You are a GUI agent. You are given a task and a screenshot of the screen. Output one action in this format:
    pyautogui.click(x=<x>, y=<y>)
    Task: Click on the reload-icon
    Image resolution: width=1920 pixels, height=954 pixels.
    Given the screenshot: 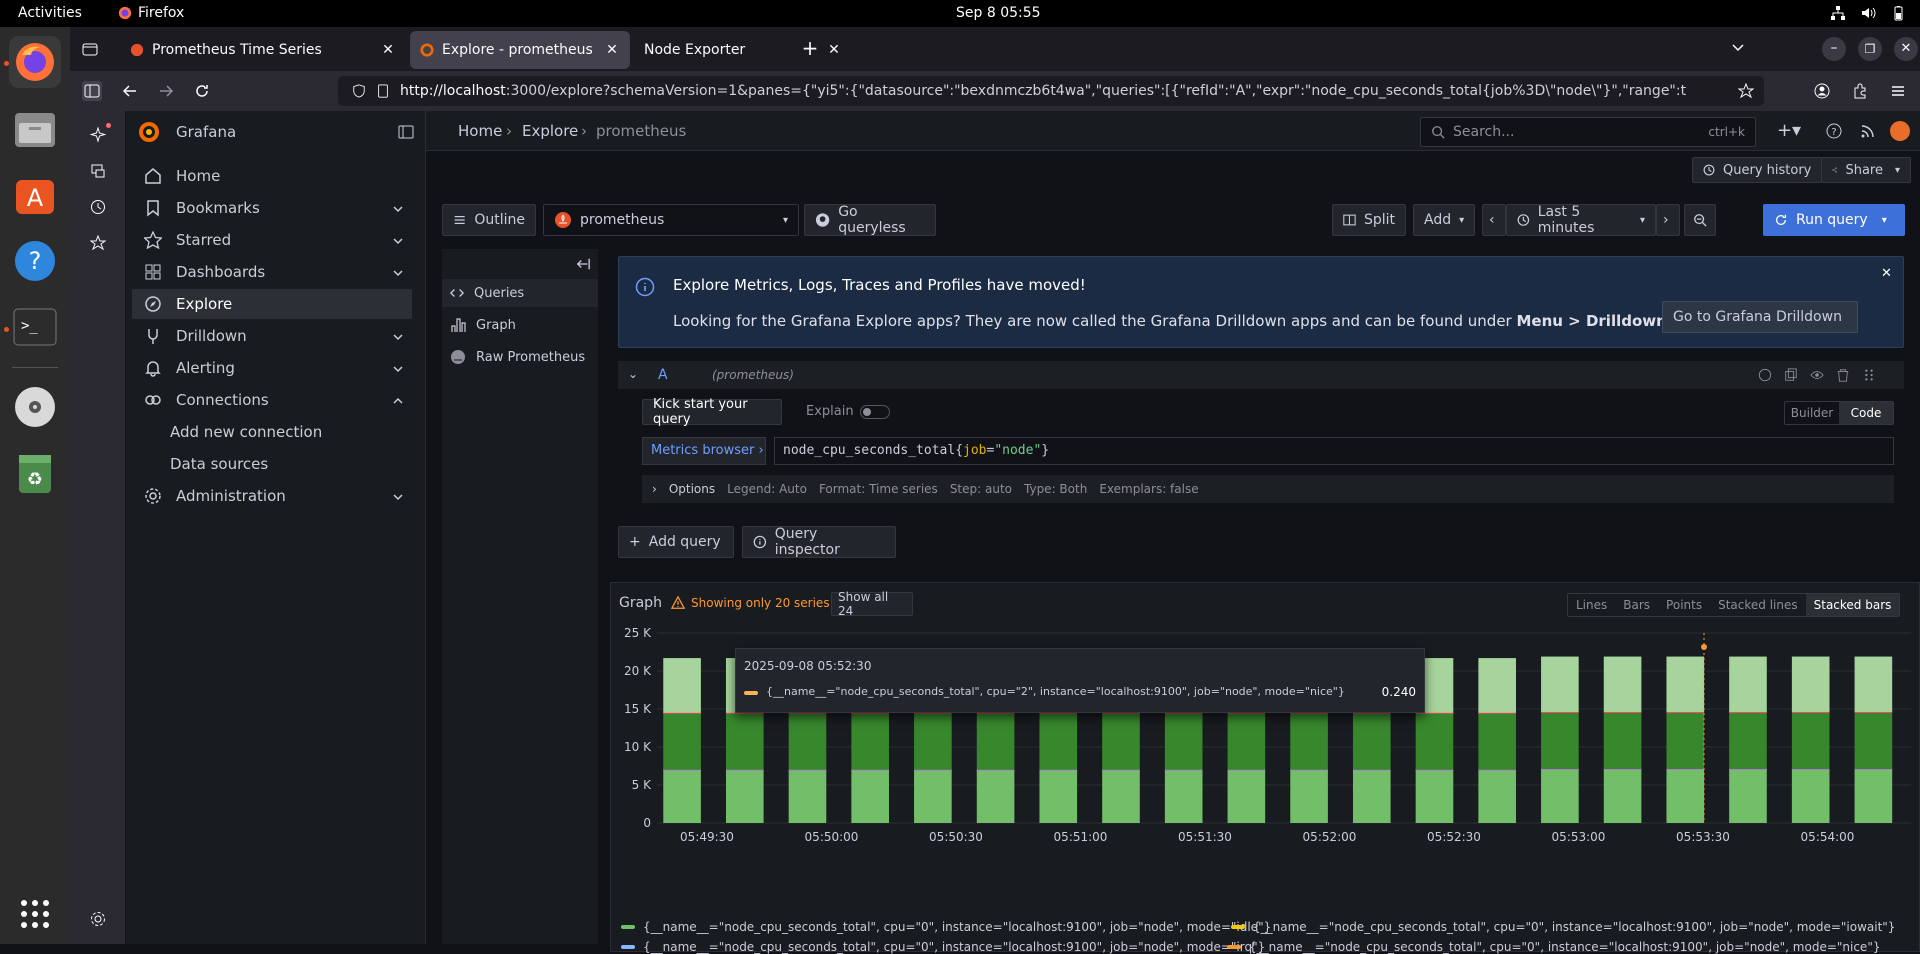 What is the action you would take?
    pyautogui.click(x=202, y=91)
    